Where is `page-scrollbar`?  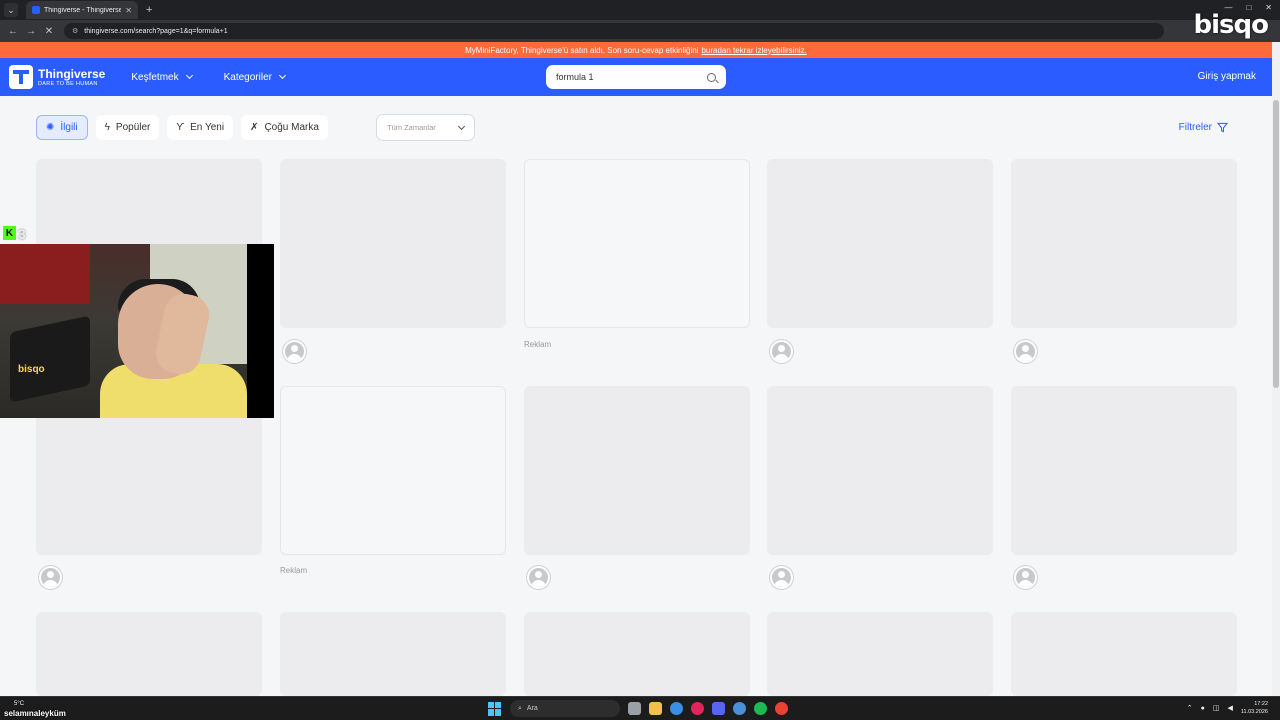 page-scrollbar is located at coordinates (1276, 369).